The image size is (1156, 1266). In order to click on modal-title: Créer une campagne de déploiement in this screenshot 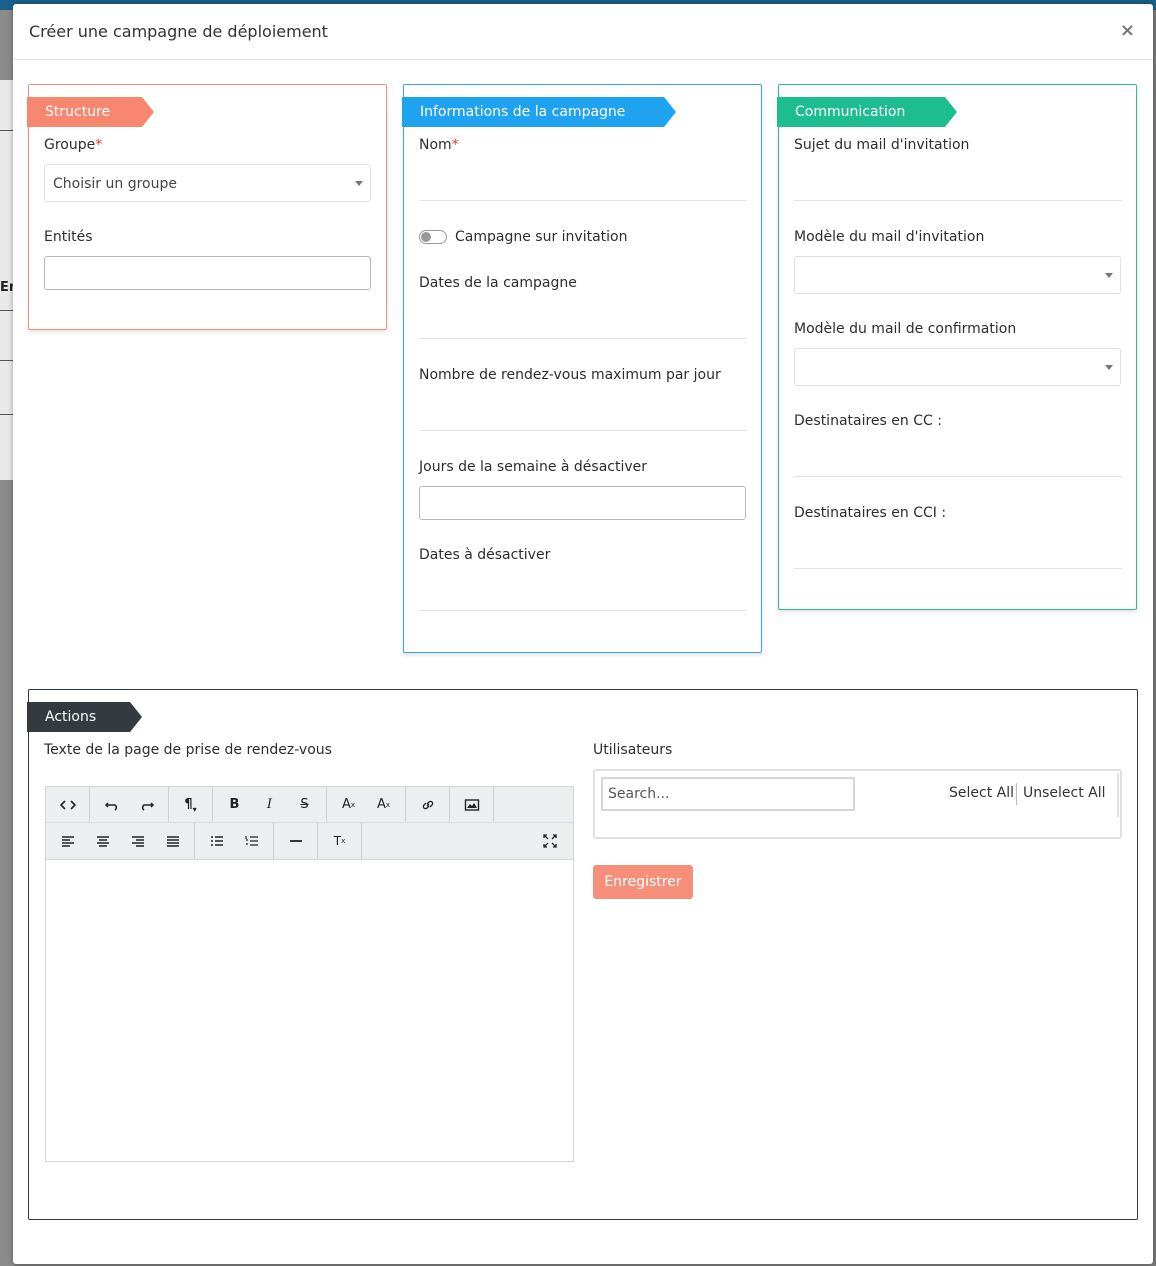, I will do `click(178, 31)`.